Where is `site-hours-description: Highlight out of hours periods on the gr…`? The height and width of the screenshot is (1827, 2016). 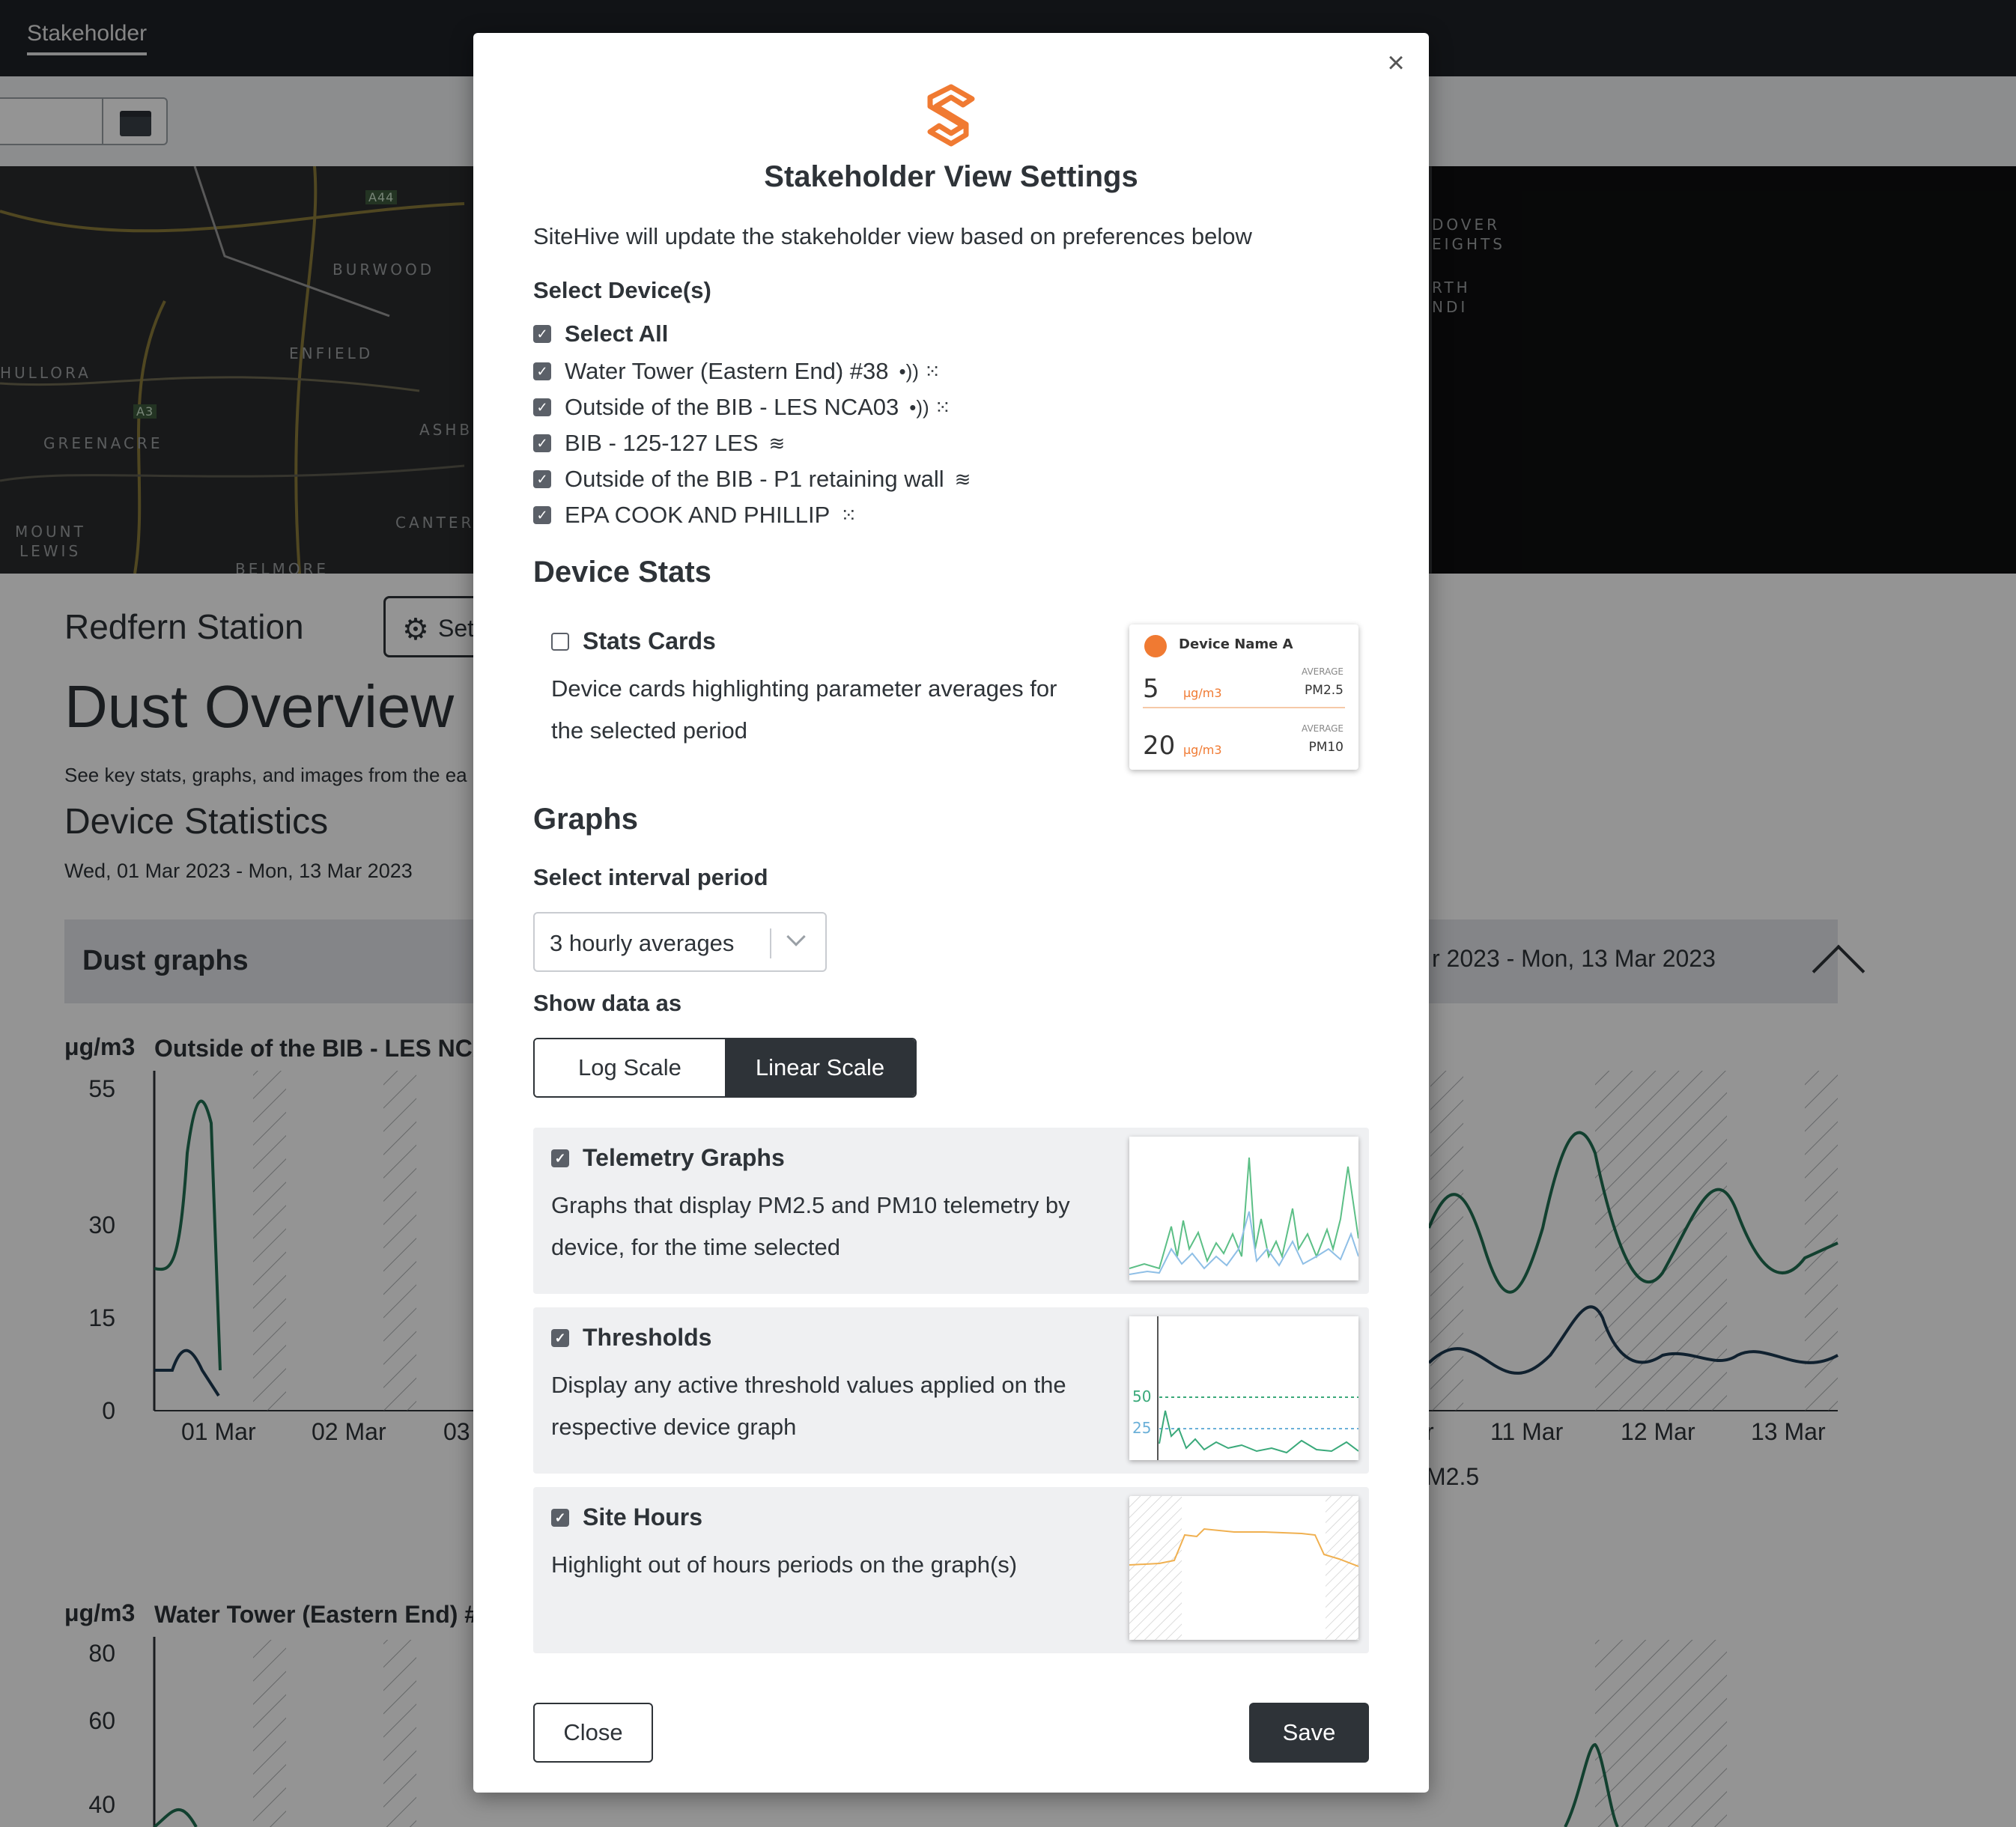 site-hours-description: Highlight out of hours periods on the gr… is located at coordinates (784, 1564).